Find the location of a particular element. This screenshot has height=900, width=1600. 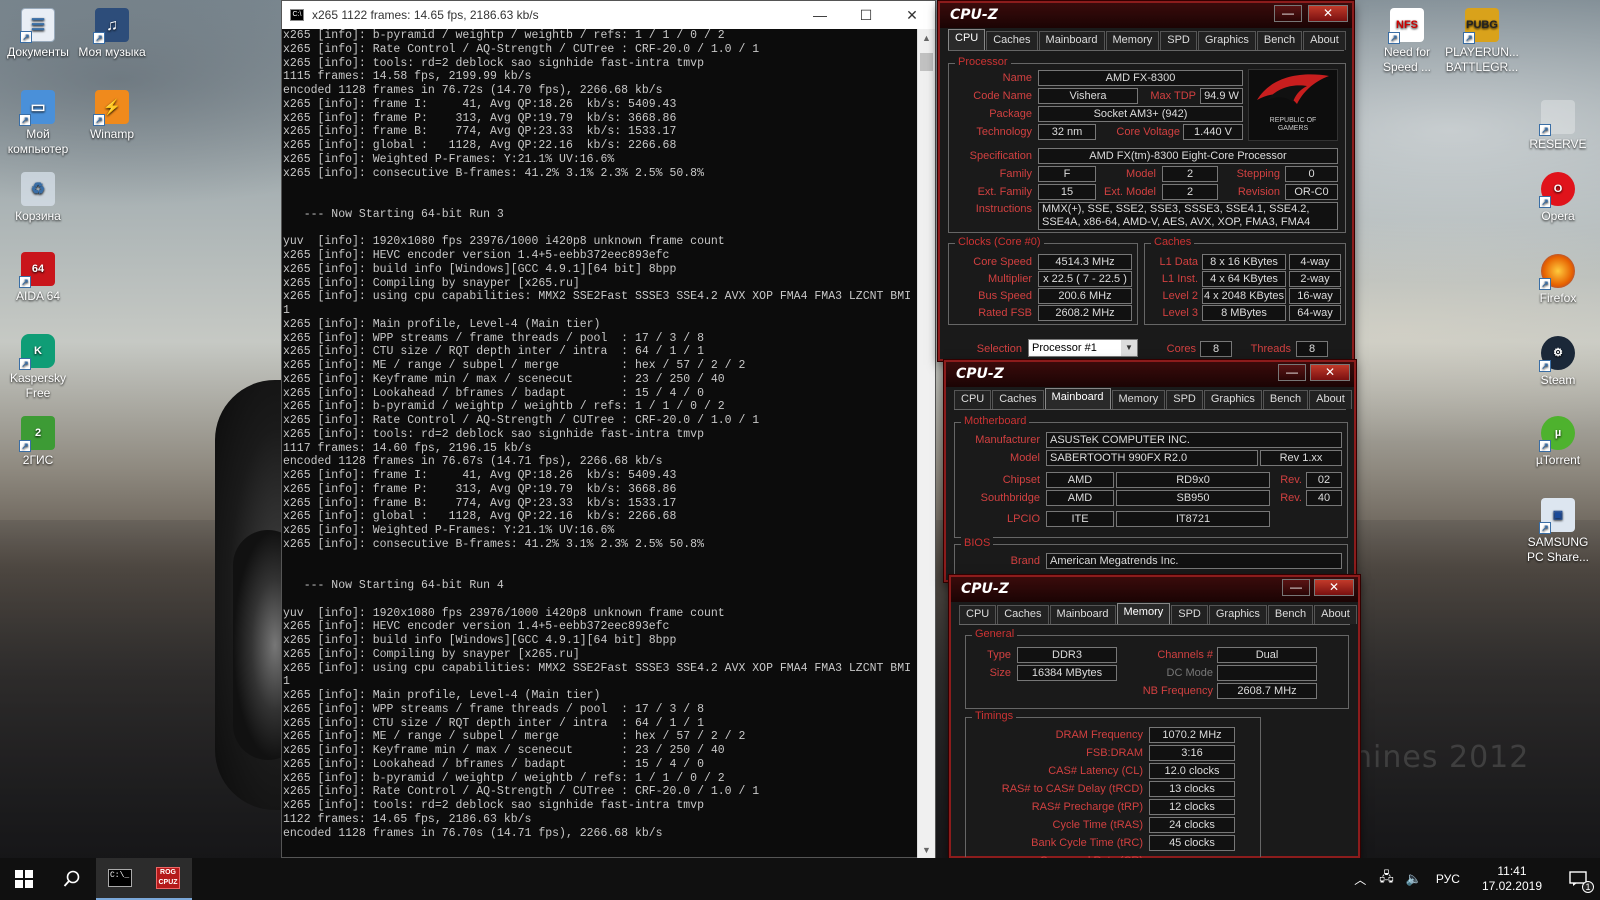

timing-label: RAS# to CAS# Delay (tRCD) is located at coordinates (1072, 789).